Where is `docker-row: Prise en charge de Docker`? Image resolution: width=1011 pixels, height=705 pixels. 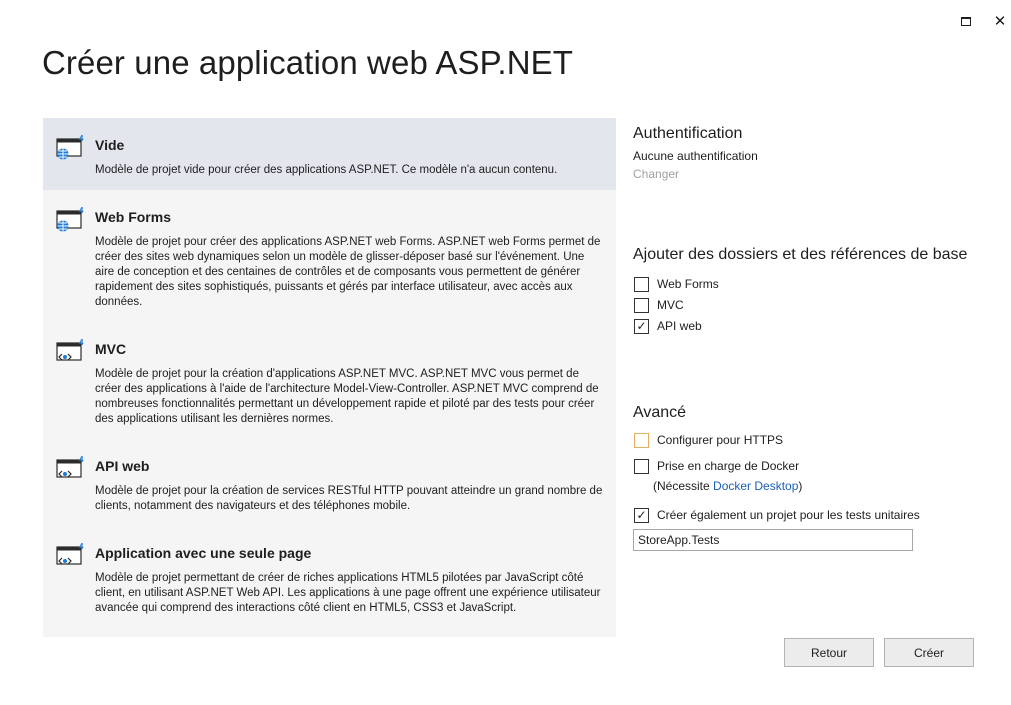 docker-row: Prise en charge de Docker is located at coordinates (716, 466).